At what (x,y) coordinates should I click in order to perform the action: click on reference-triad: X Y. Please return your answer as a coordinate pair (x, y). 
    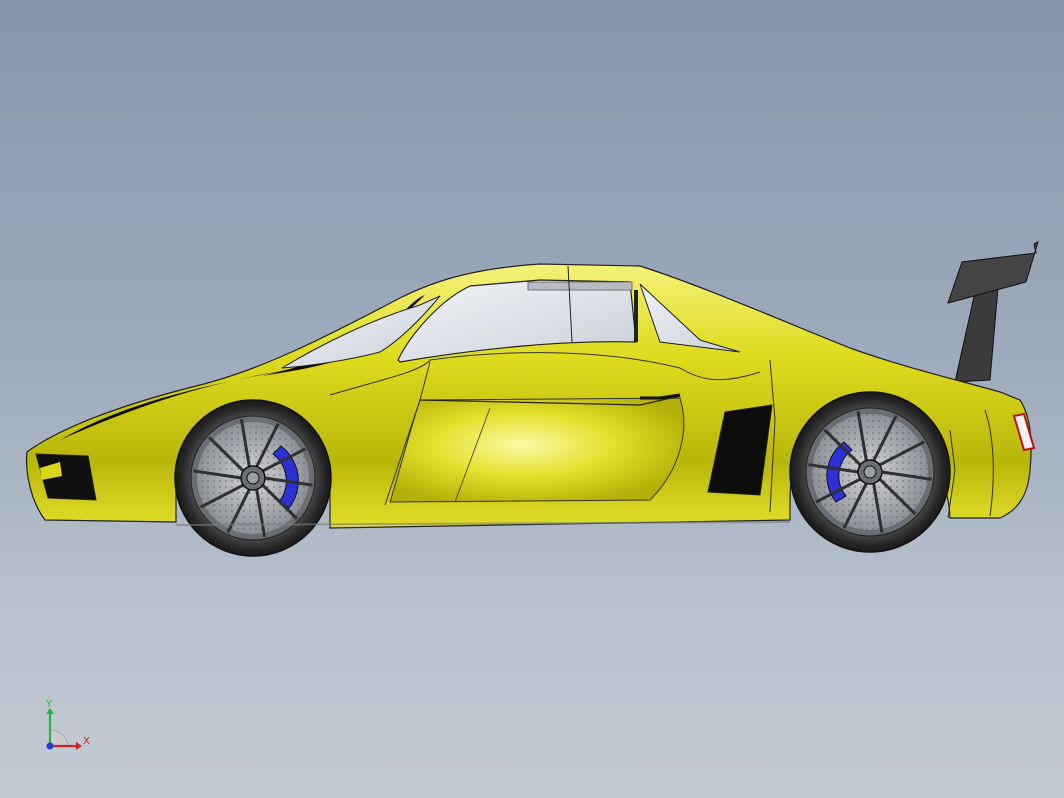
    Looking at the image, I should click on (71, 727).